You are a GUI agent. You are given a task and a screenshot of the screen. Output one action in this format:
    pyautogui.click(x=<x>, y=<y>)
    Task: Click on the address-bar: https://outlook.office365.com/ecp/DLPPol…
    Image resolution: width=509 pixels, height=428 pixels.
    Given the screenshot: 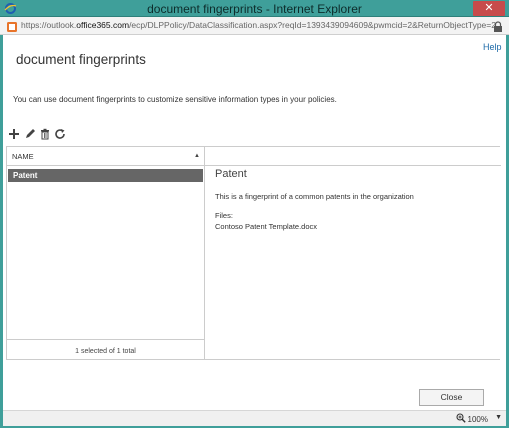 What is the action you would take?
    pyautogui.click(x=254, y=26)
    